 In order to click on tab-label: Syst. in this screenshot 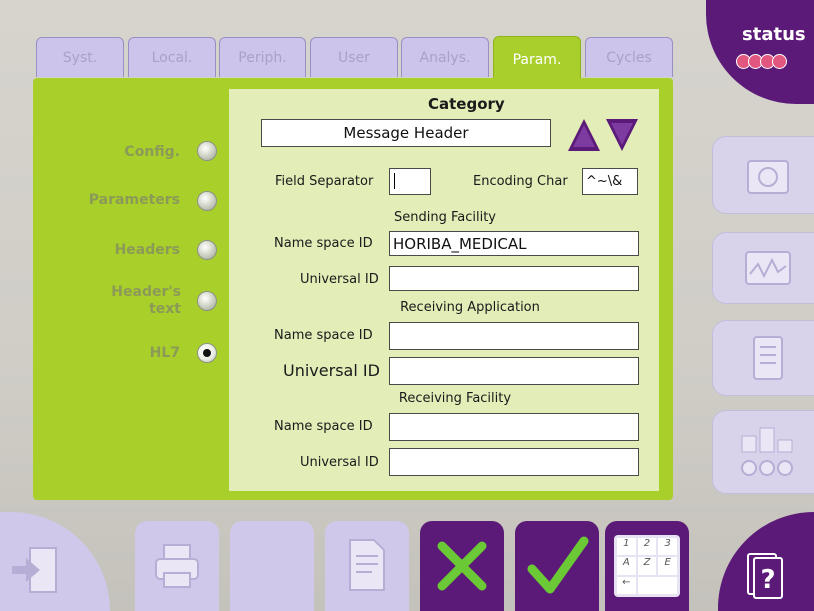, I will do `click(80, 57)`.